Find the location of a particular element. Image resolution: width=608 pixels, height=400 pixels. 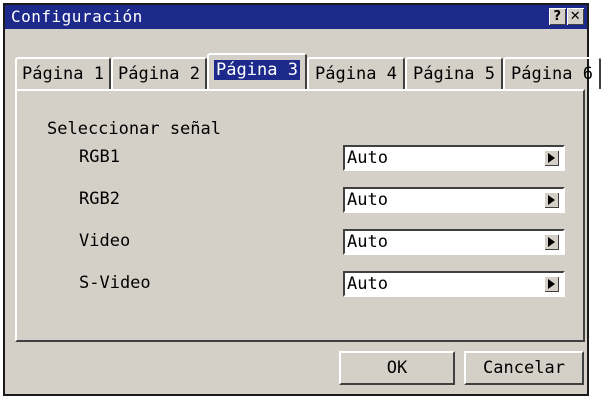

tab-pagina-6: Página 6 is located at coordinates (552, 73).